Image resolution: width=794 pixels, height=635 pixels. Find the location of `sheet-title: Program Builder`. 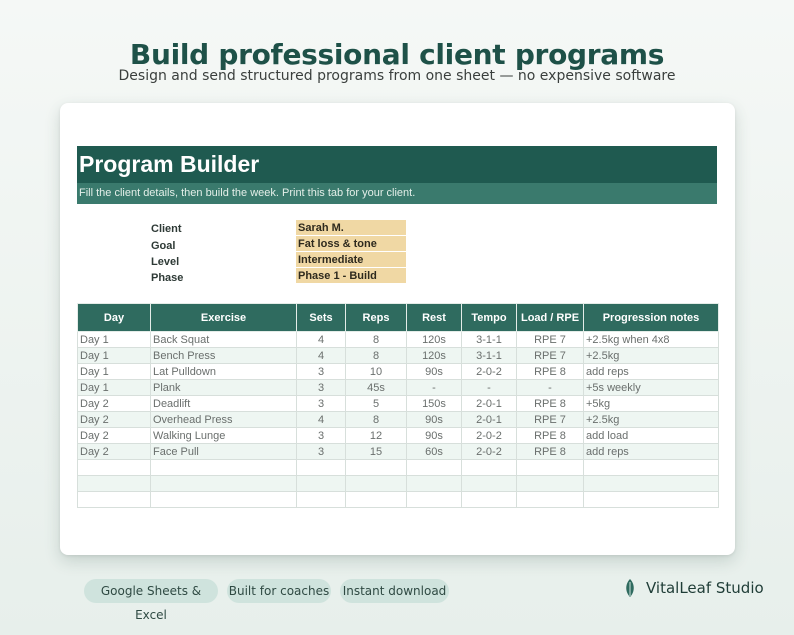

sheet-title: Program Builder is located at coordinates (397, 164).